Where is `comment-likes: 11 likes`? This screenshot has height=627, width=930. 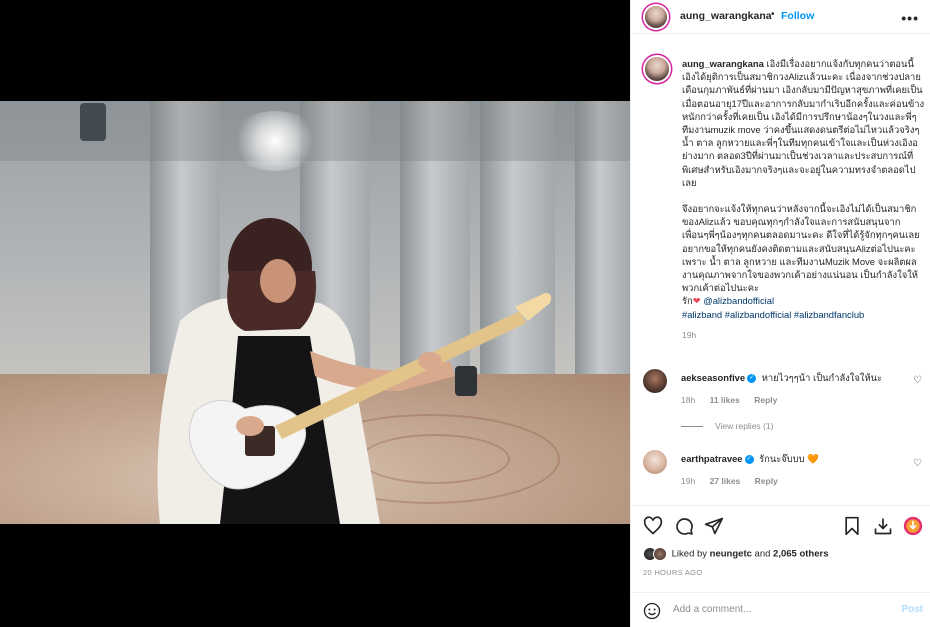
comment-likes: 11 likes is located at coordinates (725, 400).